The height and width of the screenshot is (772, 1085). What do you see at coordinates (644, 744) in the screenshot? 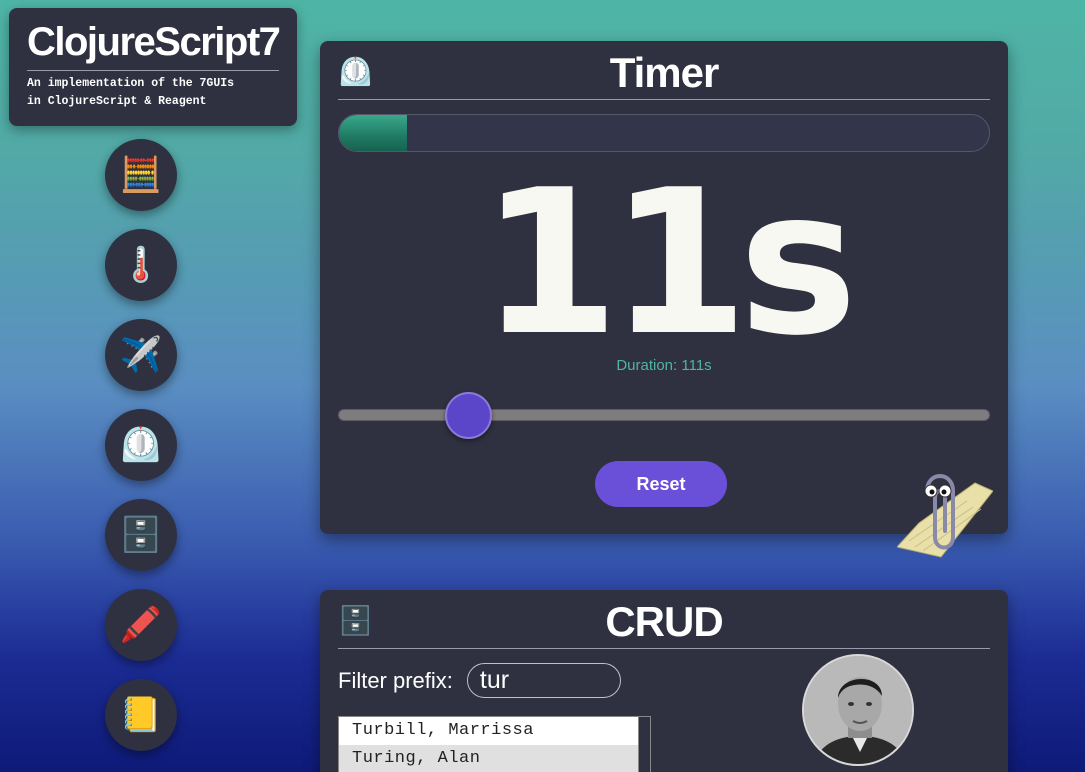
I see `listbox-scrollbar` at bounding box center [644, 744].